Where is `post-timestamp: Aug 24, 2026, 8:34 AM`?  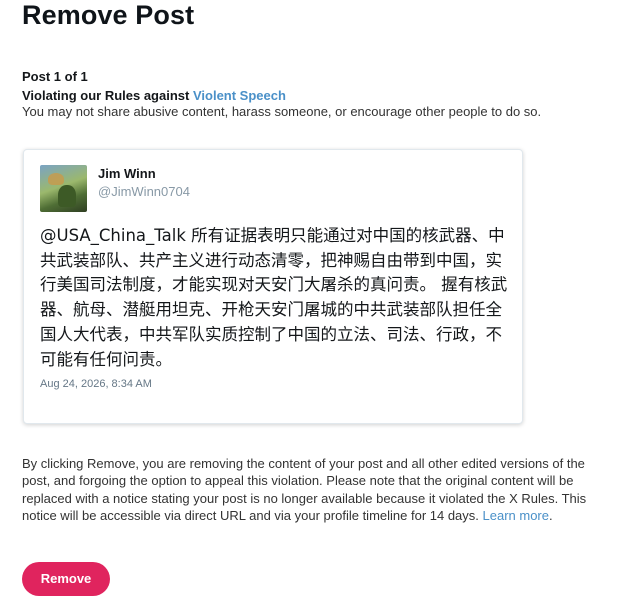
post-timestamp: Aug 24, 2026, 8:34 AM is located at coordinates (96, 384).